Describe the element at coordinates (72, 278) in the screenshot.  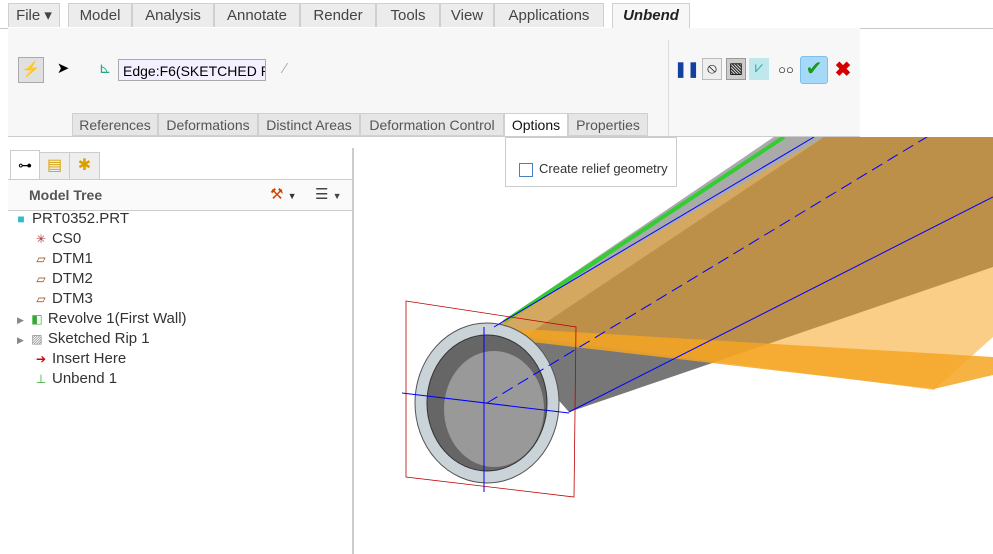
I see `tree-item-label: DTM2` at that location.